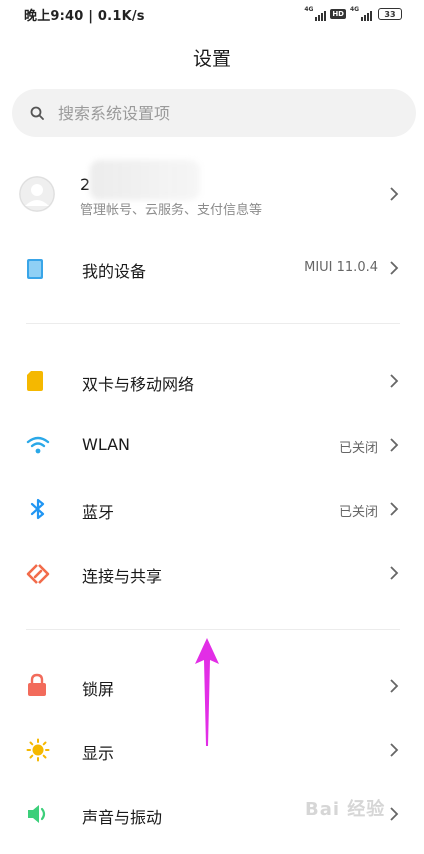  I want to click on display-label: 显示, so click(98, 753).